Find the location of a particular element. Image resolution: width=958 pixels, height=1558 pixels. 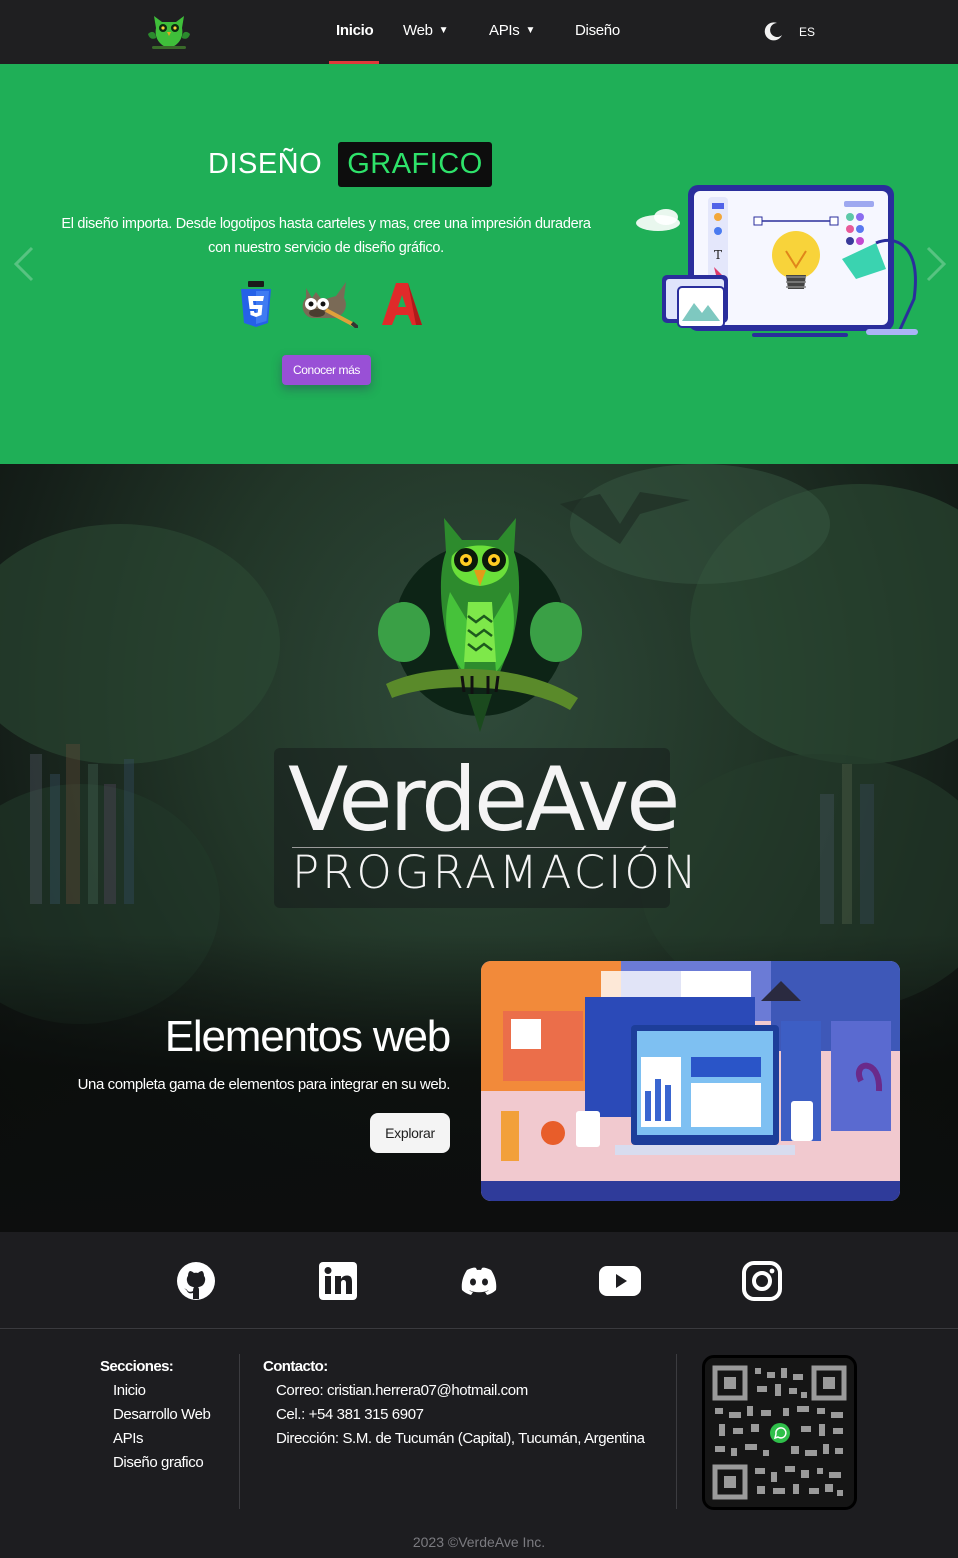

footer-link-apis: APIs is located at coordinates (128, 1438).